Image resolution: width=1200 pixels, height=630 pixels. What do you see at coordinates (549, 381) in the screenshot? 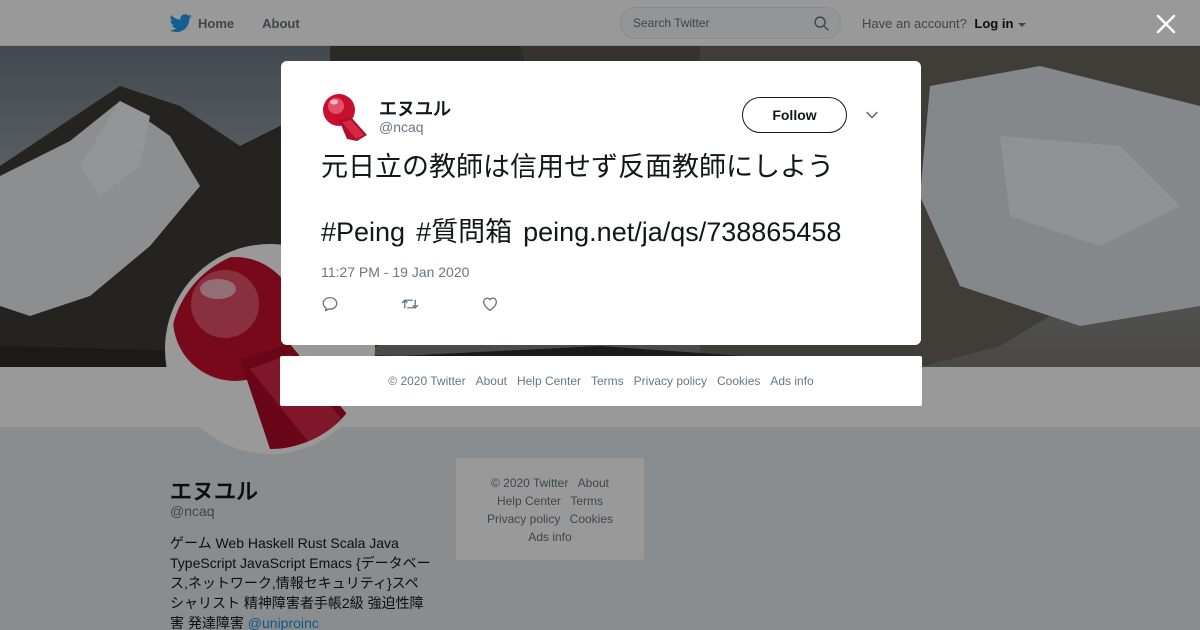
I see `footer-help-link: Help Center` at bounding box center [549, 381].